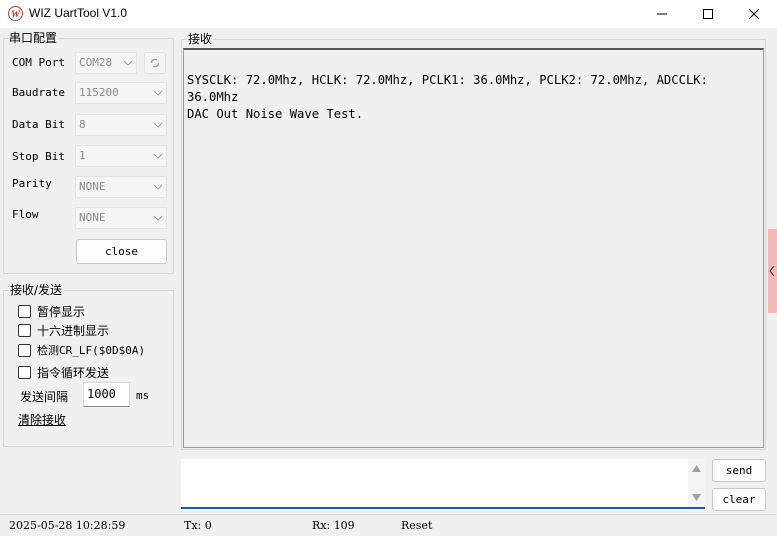 This screenshot has width=777, height=536. Describe the element at coordinates (42, 419) in the screenshot. I see `clear-receive-link: 清除接收` at that location.